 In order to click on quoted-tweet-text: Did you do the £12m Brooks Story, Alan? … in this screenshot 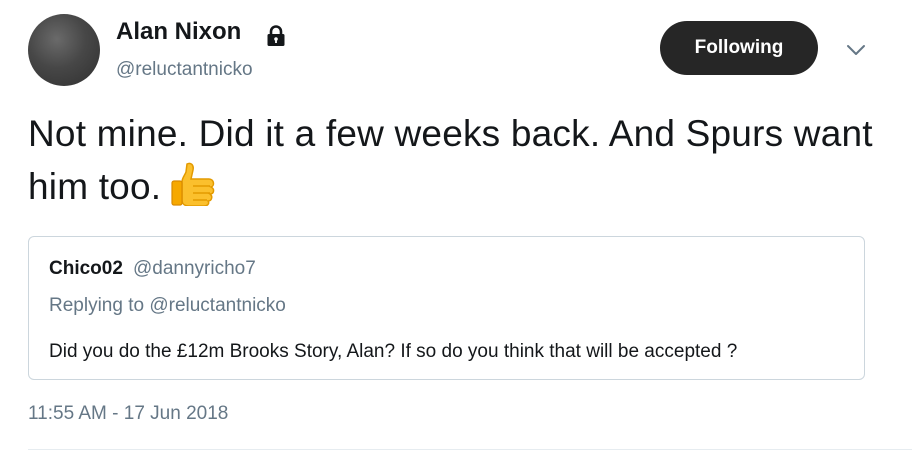, I will do `click(393, 351)`.